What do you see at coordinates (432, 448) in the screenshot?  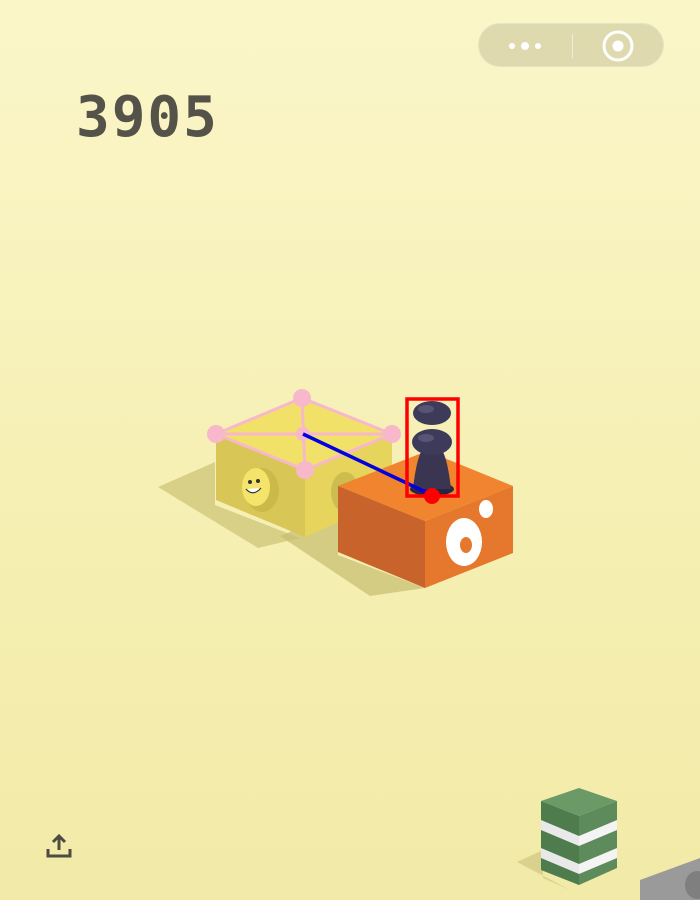 I see `player-piece` at bounding box center [432, 448].